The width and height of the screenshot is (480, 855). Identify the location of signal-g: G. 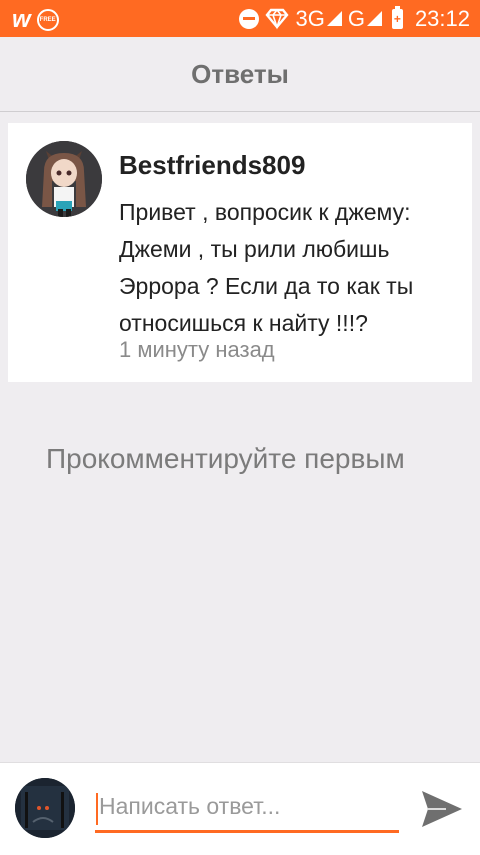
(365, 19).